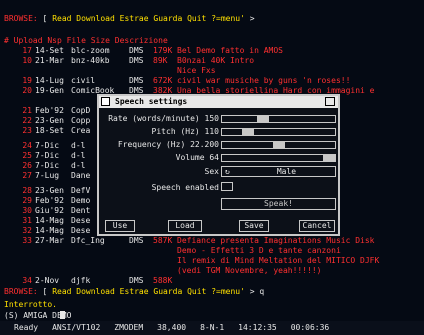  What do you see at coordinates (47, 280) in the screenshot?
I see `cell-date: 2-Nov` at bounding box center [47, 280].